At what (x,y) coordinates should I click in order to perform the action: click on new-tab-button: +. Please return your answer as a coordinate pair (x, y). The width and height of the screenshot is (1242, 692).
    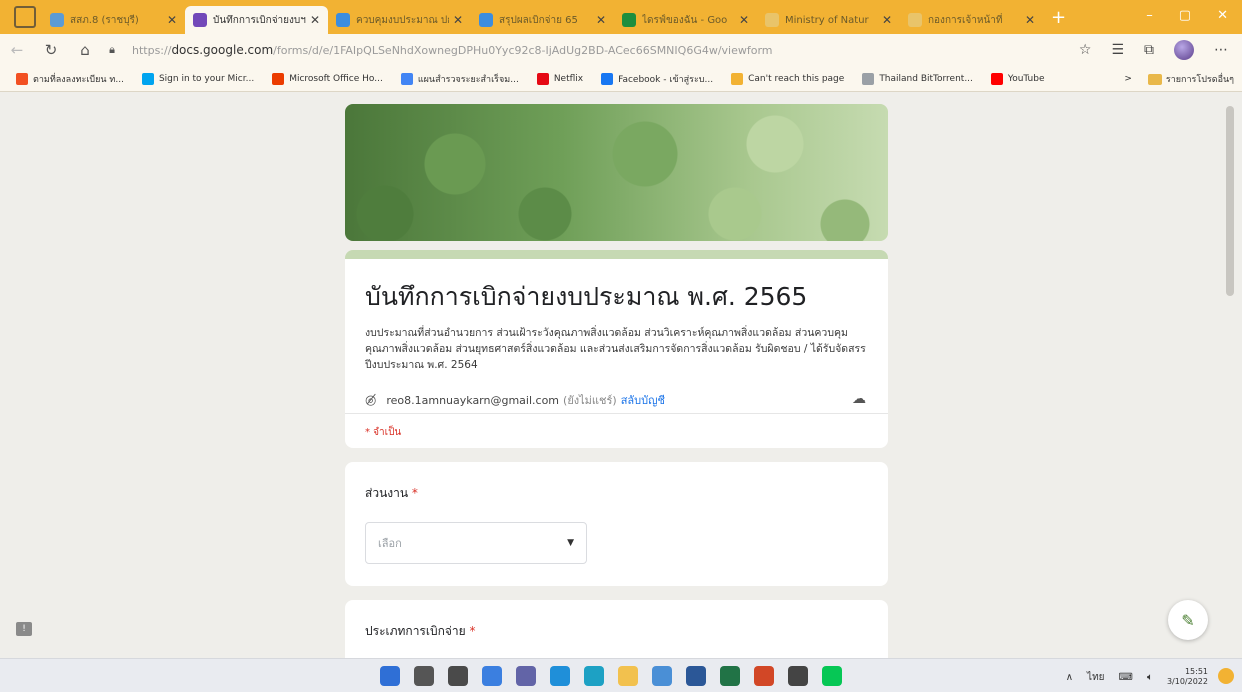
    Looking at the image, I should click on (1058, 17).